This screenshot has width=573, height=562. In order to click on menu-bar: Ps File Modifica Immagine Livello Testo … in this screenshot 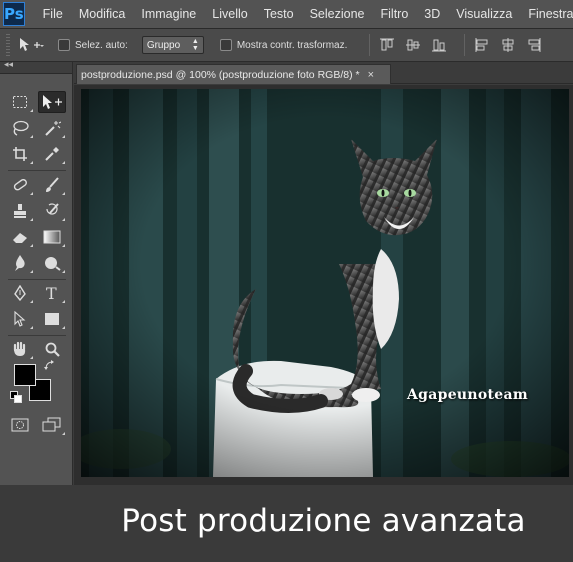, I will do `click(286, 14)`.